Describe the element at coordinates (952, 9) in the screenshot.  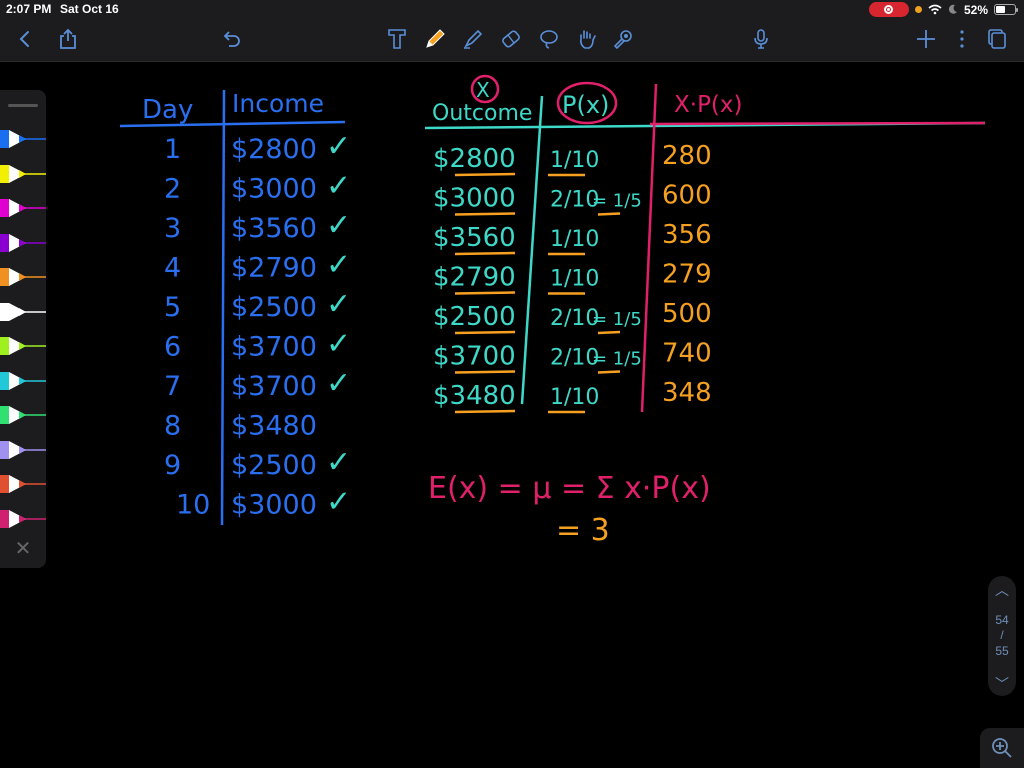
I see `do-not-disturb-moon-icon` at that location.